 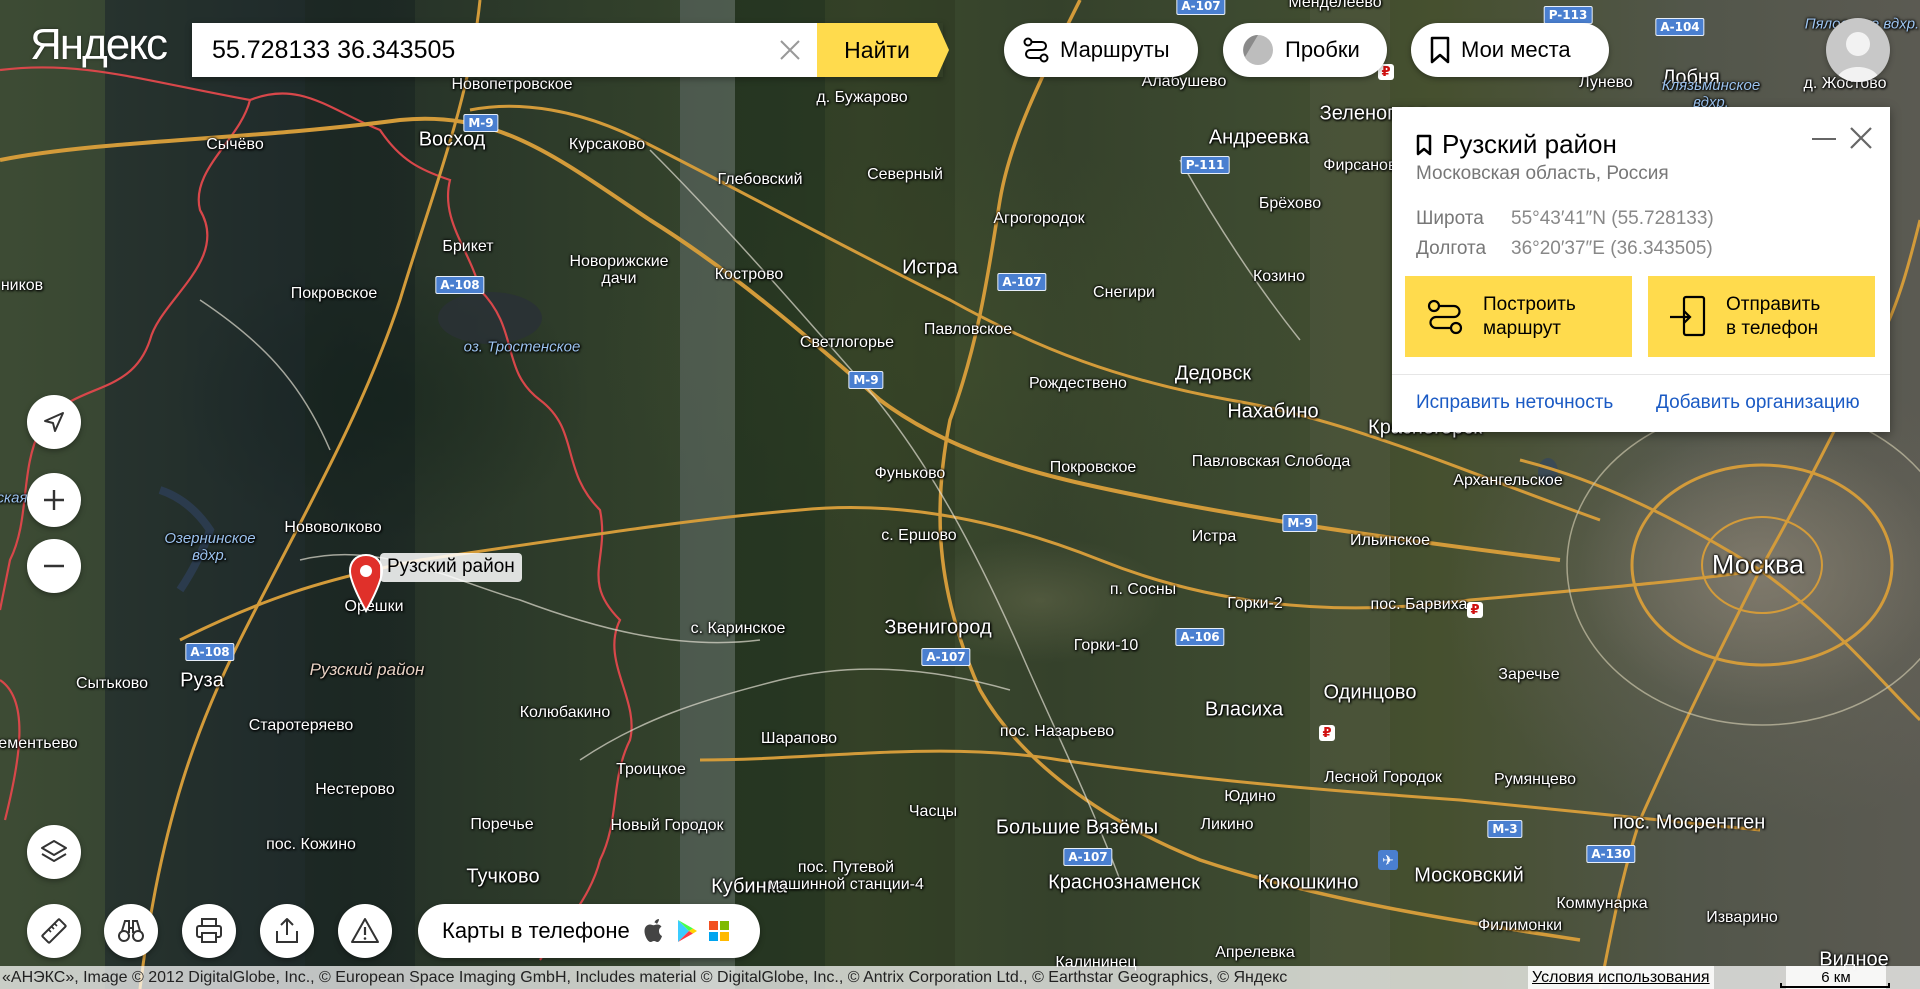 I want to click on road-shield: A-108, so click(x=210, y=652).